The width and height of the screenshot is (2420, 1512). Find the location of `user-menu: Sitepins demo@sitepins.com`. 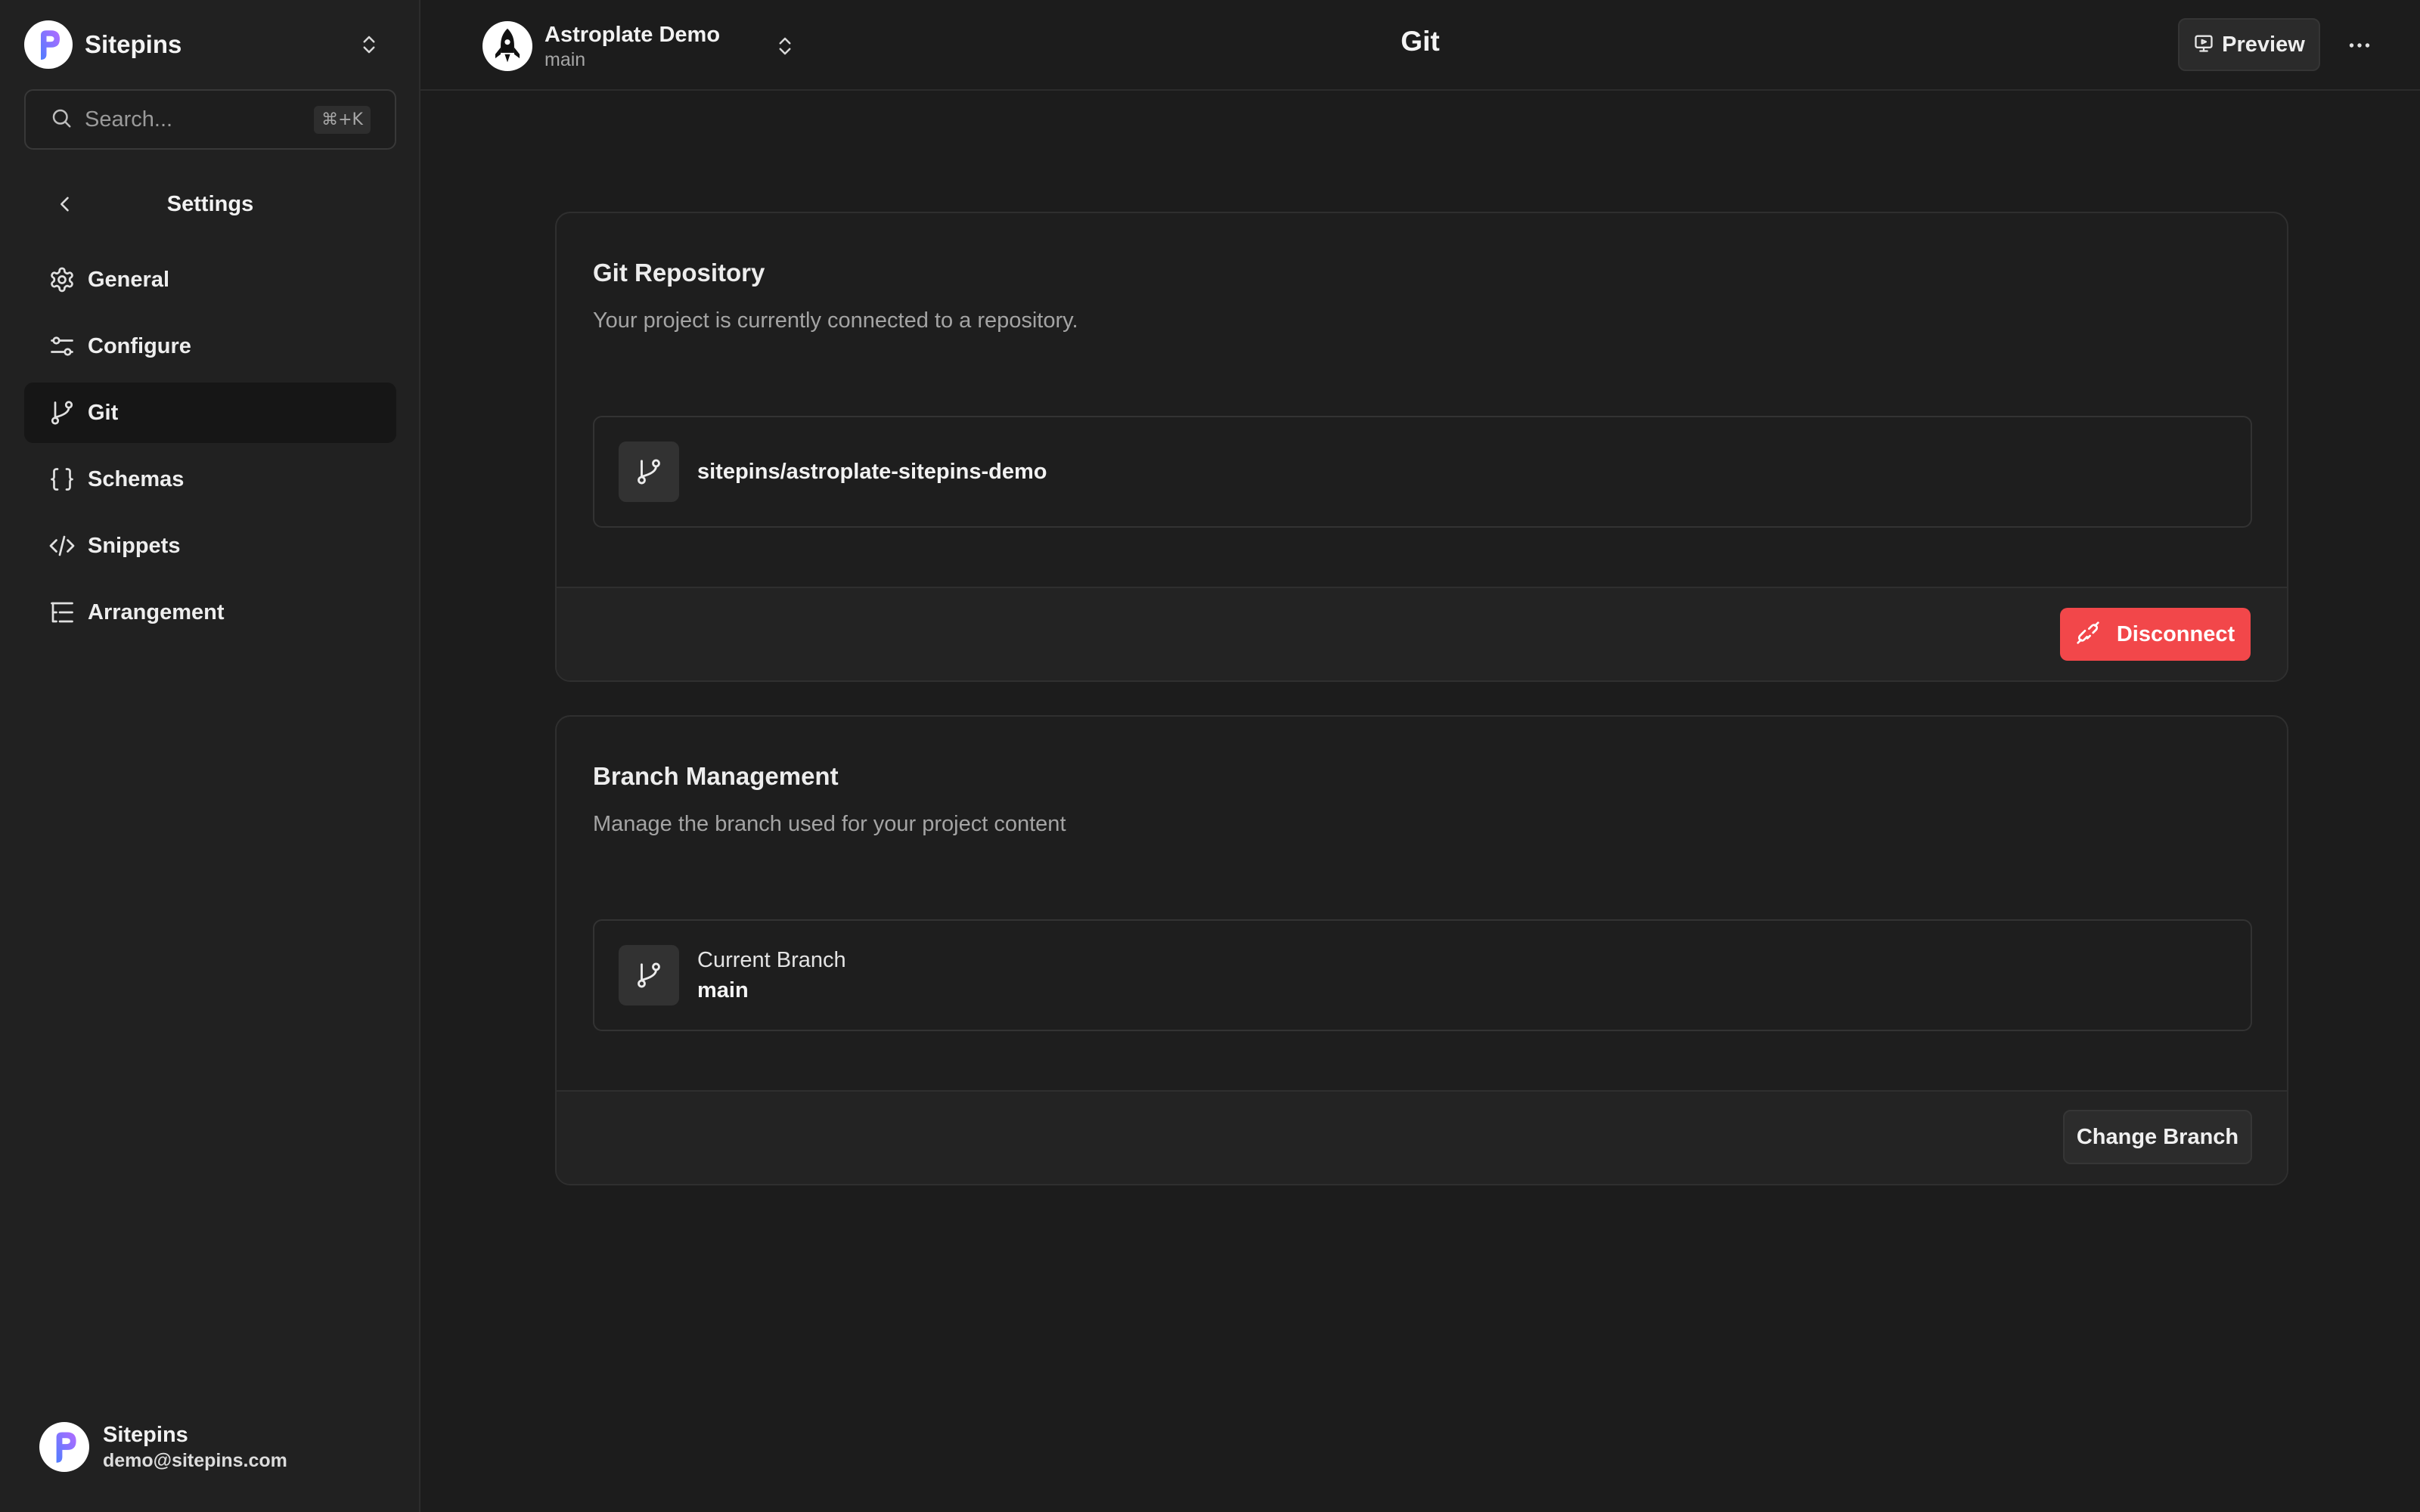

user-menu: Sitepins demo@sitepins.com is located at coordinates (163, 1447).